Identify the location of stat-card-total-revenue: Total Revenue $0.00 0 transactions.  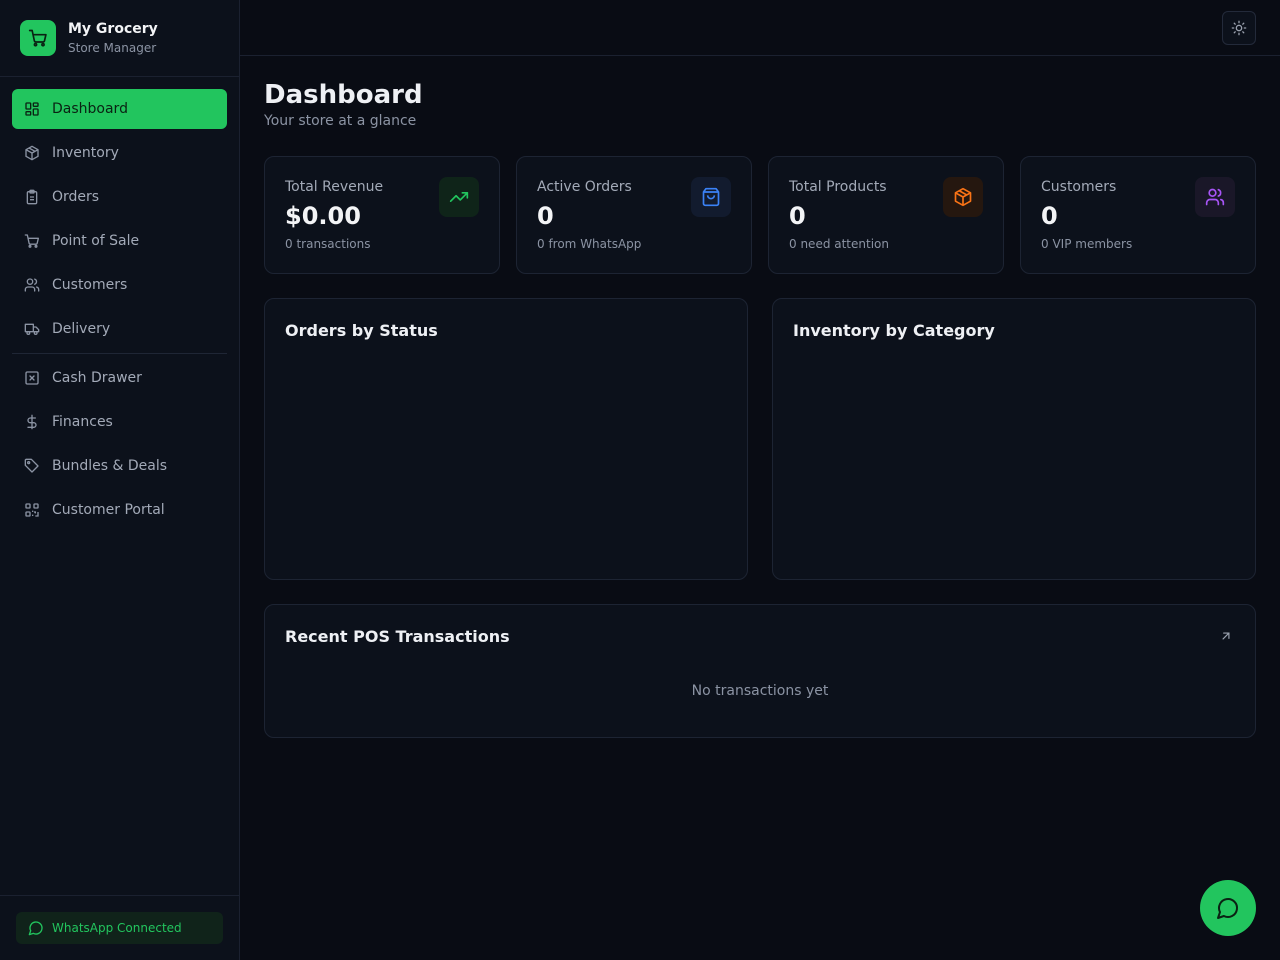
(382, 215).